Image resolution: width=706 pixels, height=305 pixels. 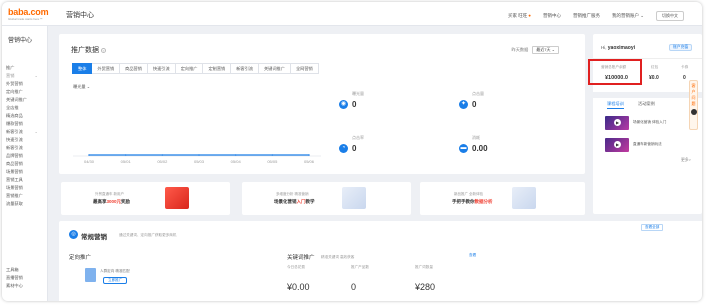 I want to click on sidebar-item: 定向推广, so click(x=26, y=92).